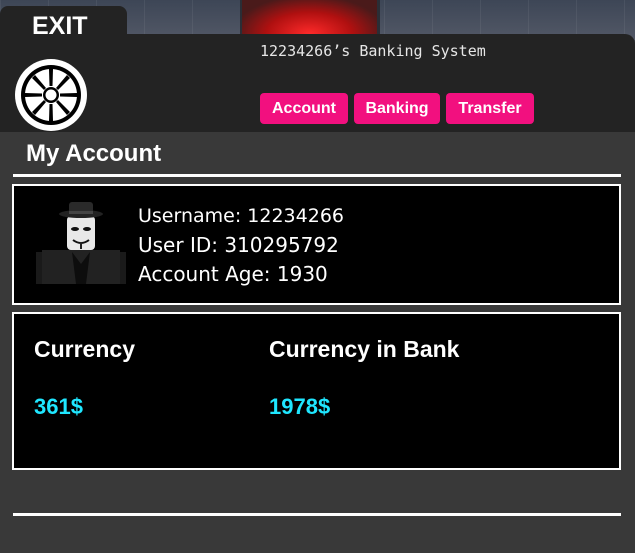  I want to click on avatar, so click(81, 243).